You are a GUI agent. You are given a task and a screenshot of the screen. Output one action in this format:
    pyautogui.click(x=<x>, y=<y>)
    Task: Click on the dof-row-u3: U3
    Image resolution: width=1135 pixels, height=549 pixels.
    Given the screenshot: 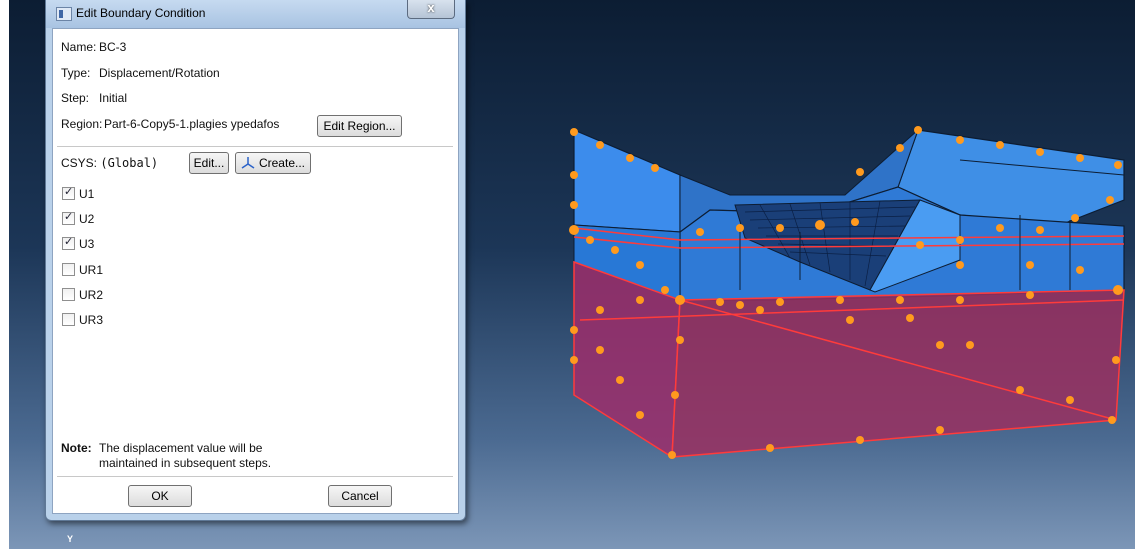 What is the action you would take?
    pyautogui.click(x=78, y=244)
    